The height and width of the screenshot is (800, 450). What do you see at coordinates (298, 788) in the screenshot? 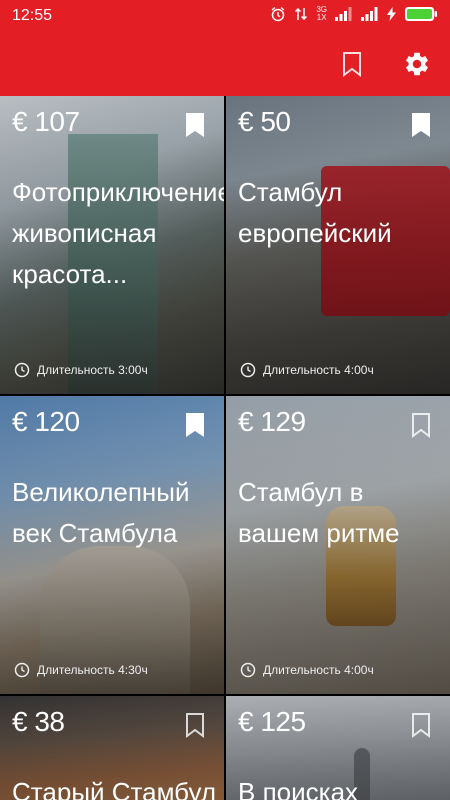
I see `tour-title: В поисках` at bounding box center [298, 788].